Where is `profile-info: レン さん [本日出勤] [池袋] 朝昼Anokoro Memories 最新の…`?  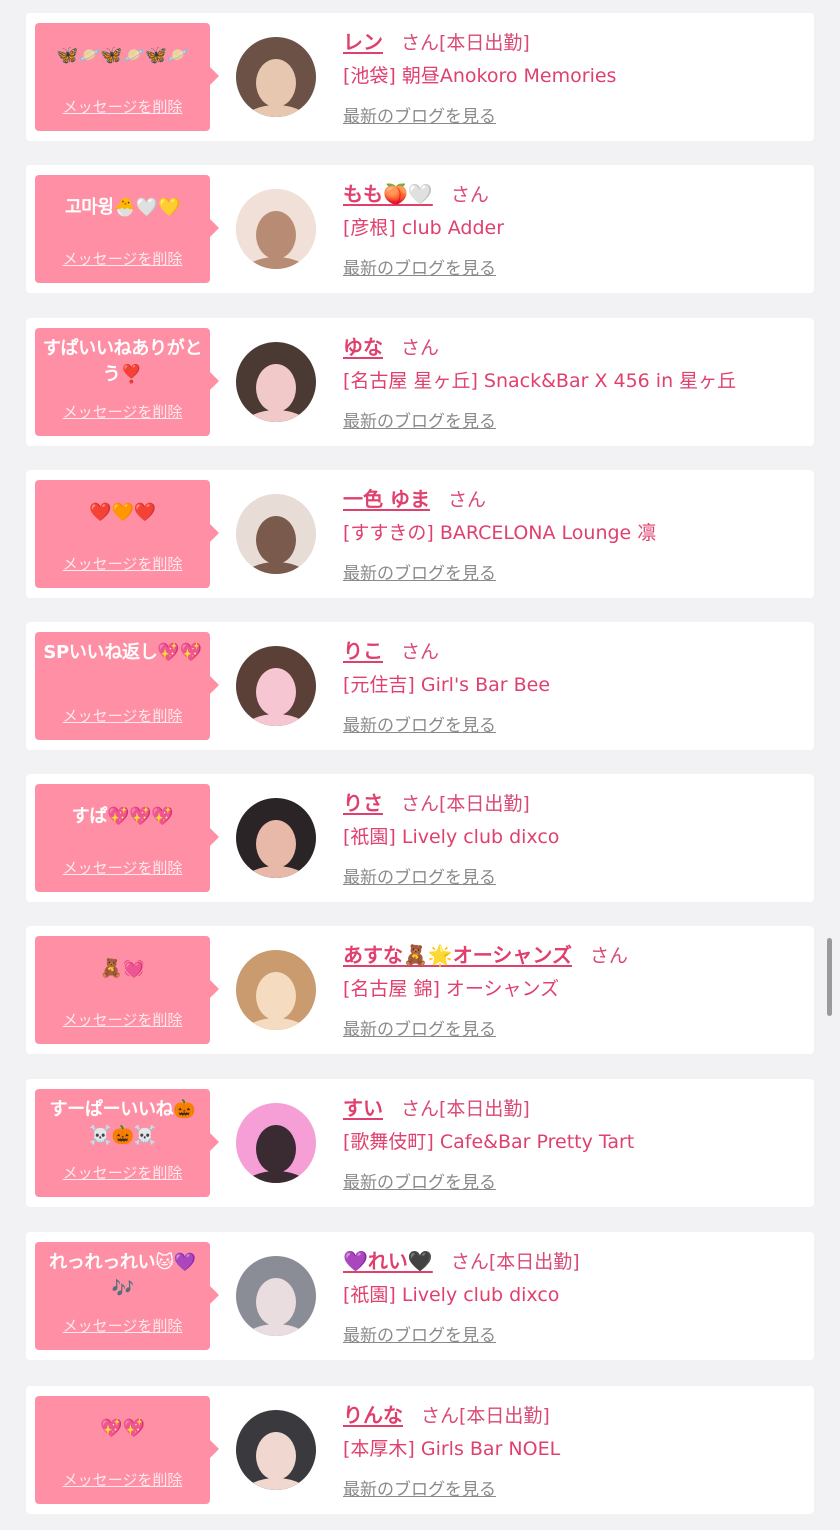
profile-info: レン さん [本日出勤] [池袋] 朝昼Anokoro Memories 最新の… is located at coordinates (573, 75).